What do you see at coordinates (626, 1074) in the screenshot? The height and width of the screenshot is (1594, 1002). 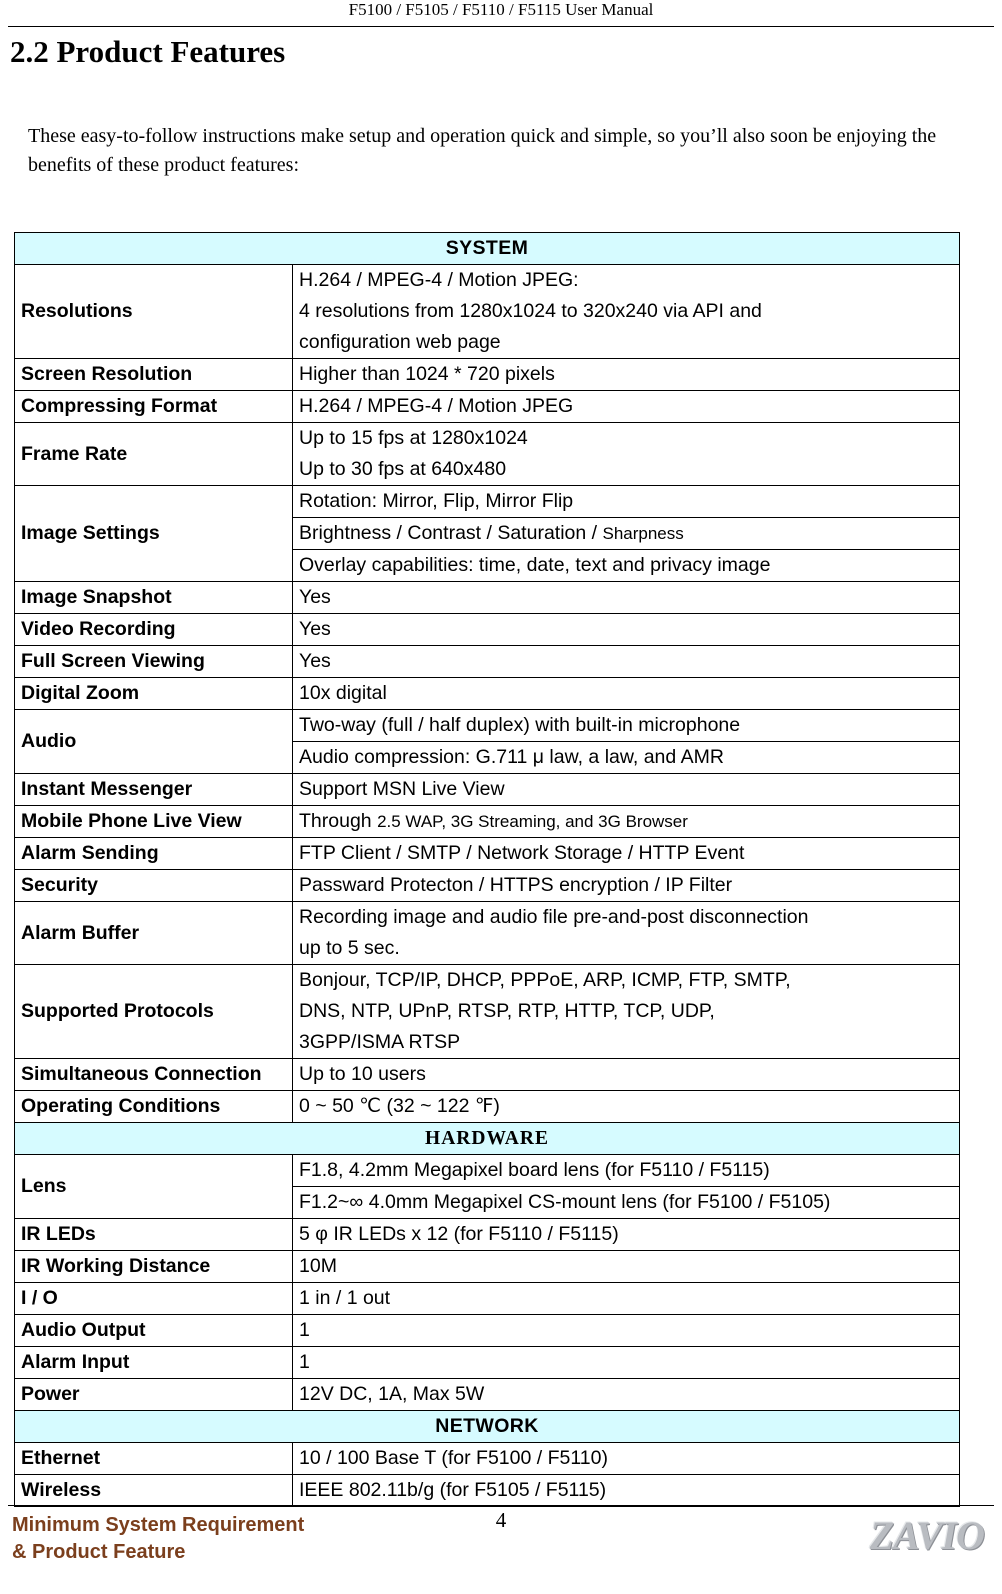 I see `row-value-simultaneous-connection: Up to 10 users` at bounding box center [626, 1074].